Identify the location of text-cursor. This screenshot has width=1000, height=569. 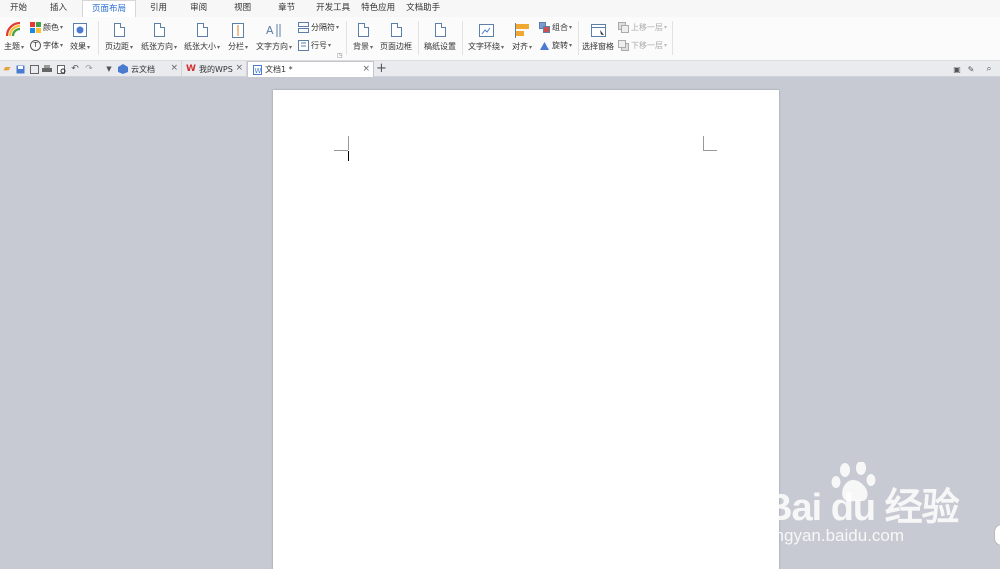
(348, 156).